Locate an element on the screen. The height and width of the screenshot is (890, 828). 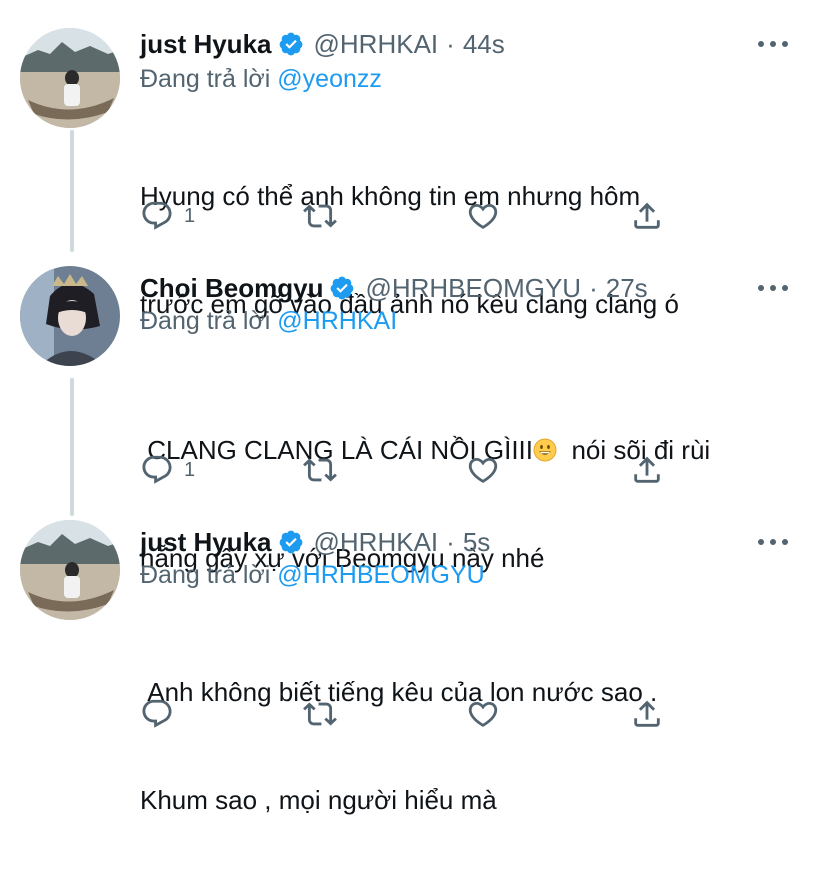
timestamp: 44s is located at coordinates (484, 44).